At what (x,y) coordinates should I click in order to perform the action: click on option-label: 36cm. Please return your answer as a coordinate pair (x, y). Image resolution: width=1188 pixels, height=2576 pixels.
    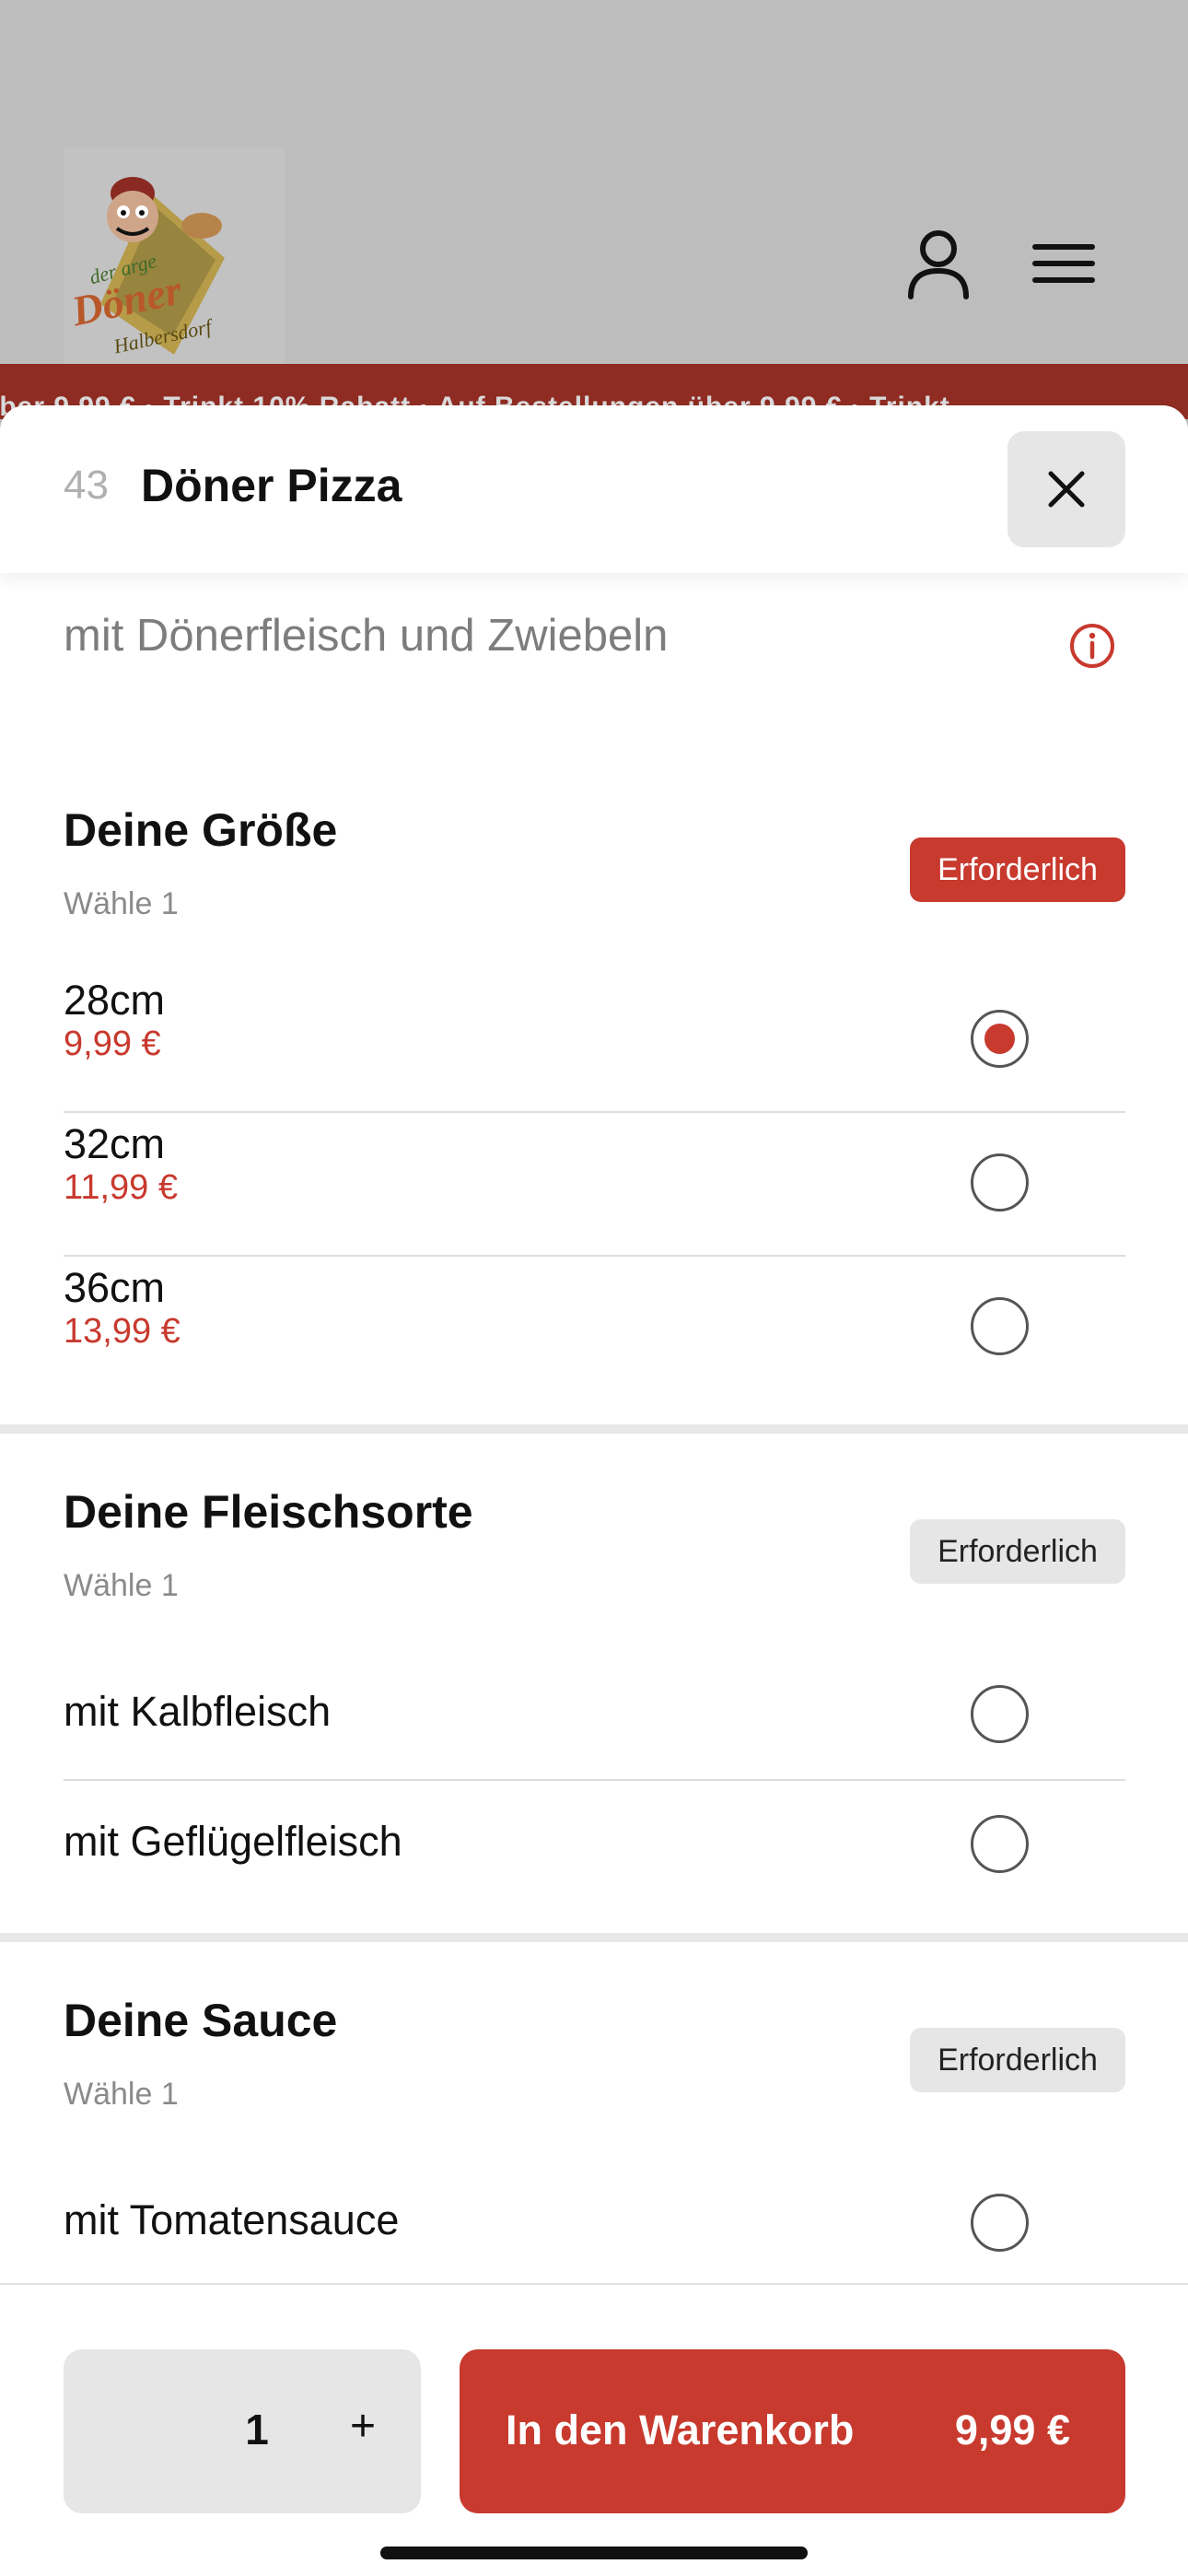
    Looking at the image, I should click on (115, 1287).